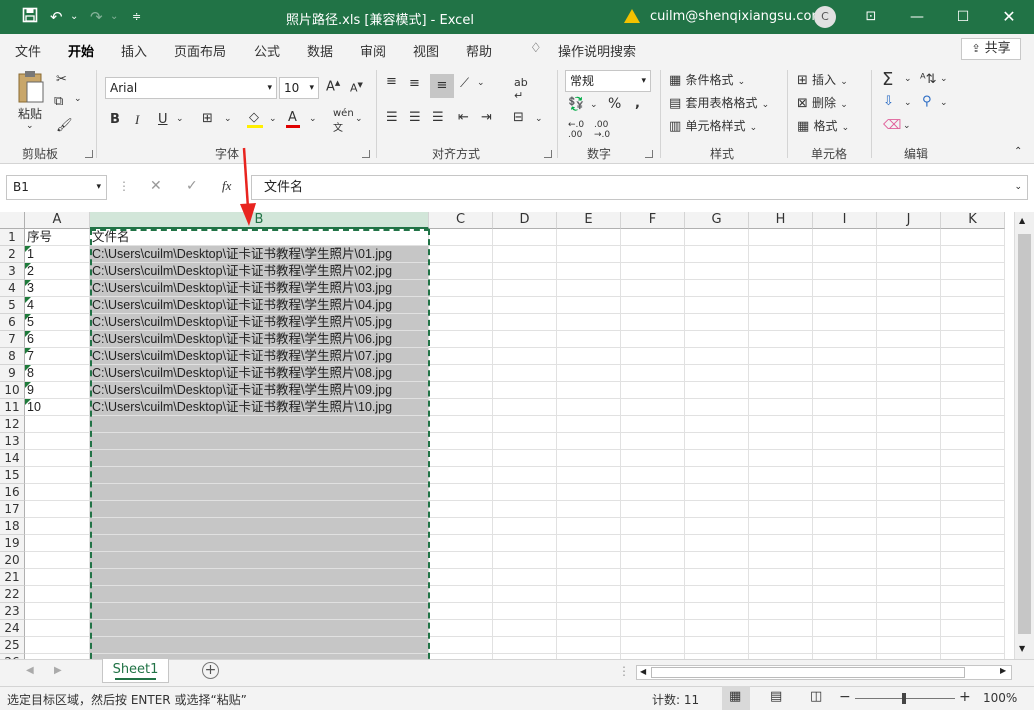 This screenshot has width=1034, height=710. Describe the element at coordinates (525, 594) in the screenshot. I see `cell-d22` at that location.